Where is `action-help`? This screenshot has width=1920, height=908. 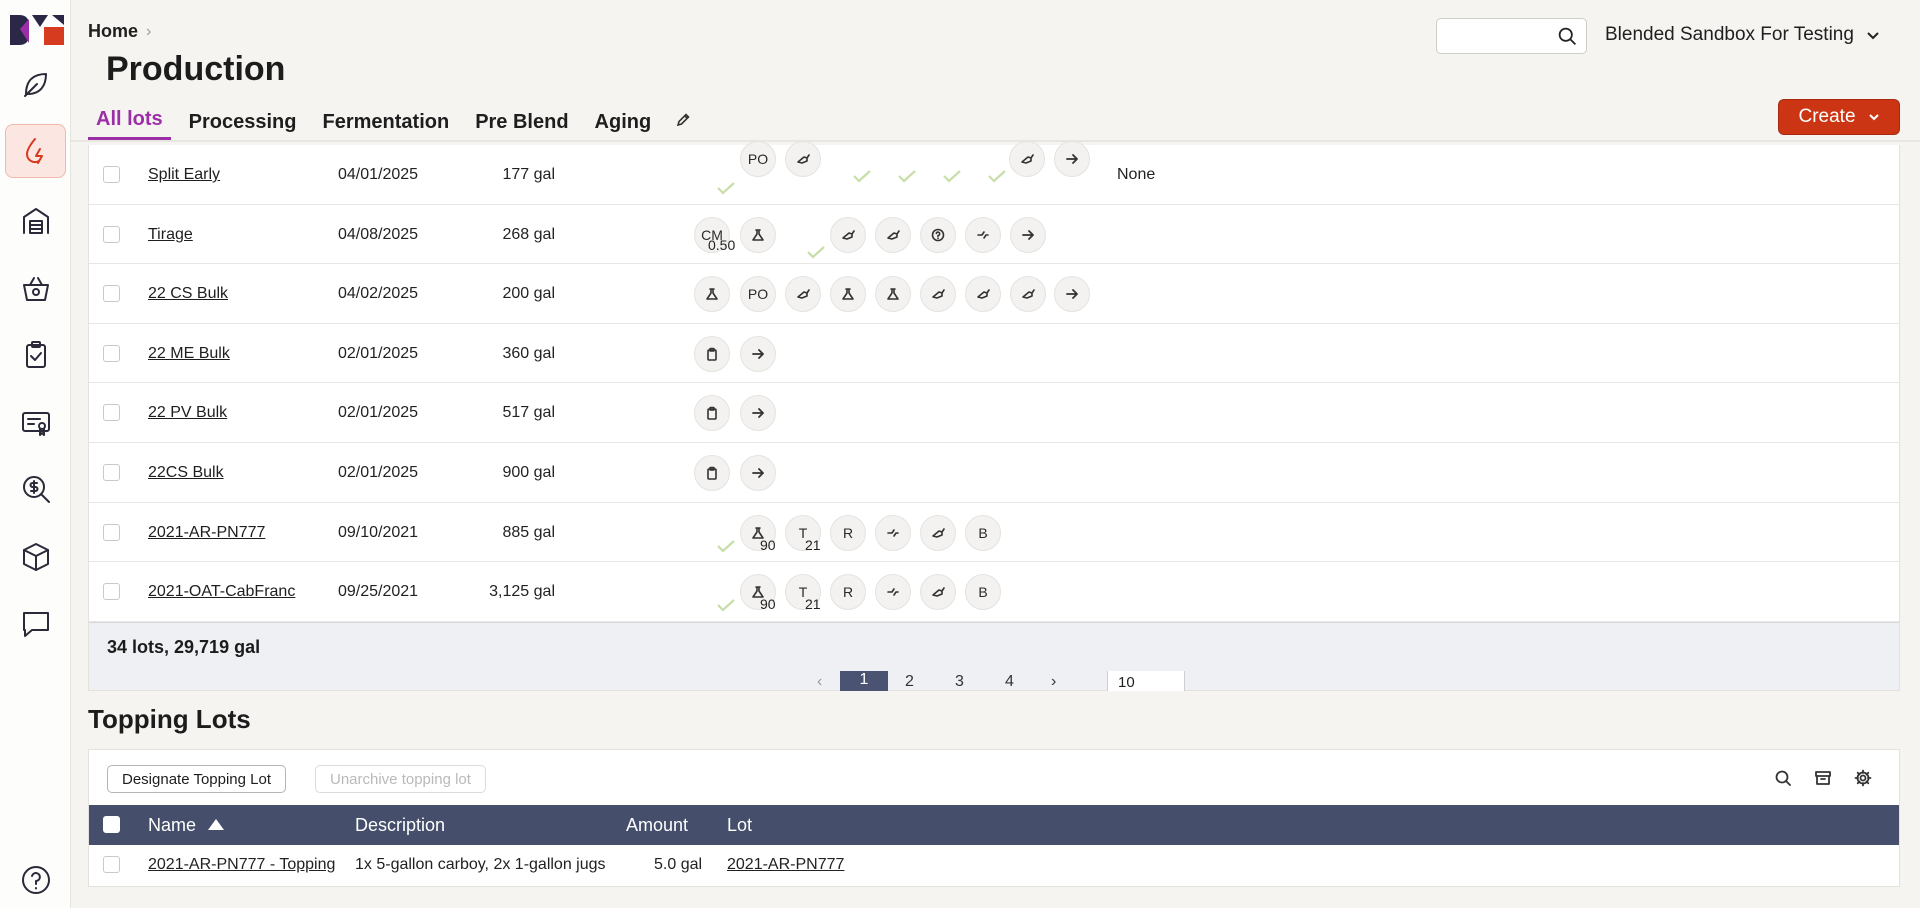 action-help is located at coordinates (938, 234).